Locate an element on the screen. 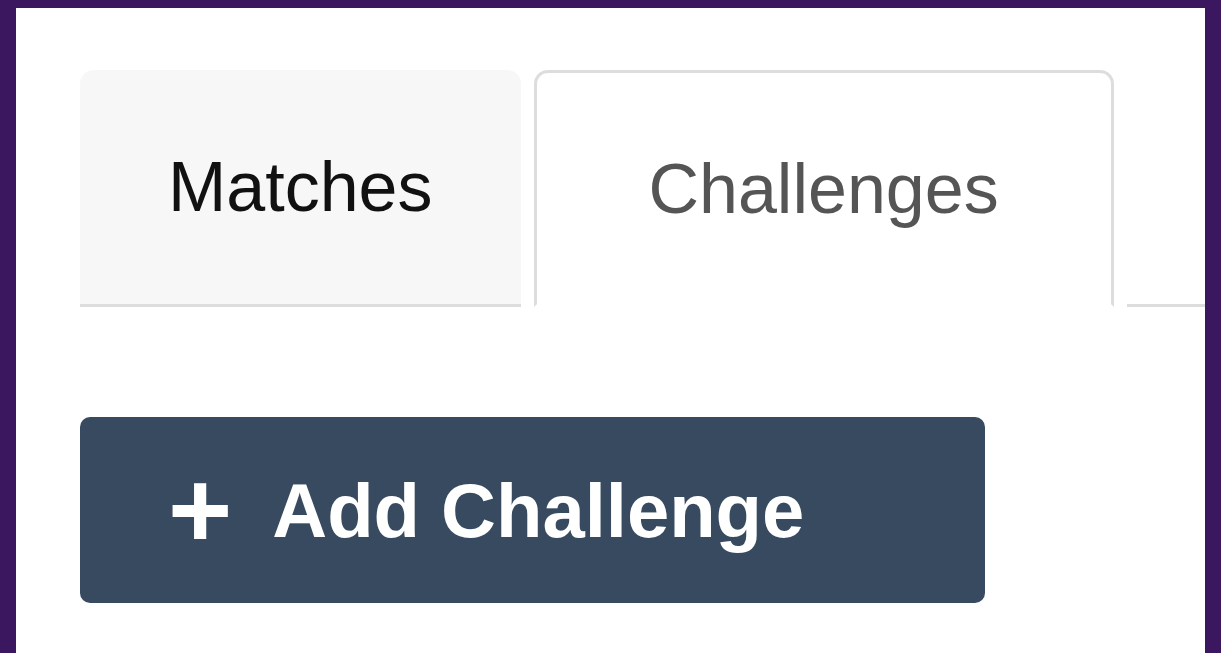 The image size is (1221, 653). tab: Matches is located at coordinates (300, 188).